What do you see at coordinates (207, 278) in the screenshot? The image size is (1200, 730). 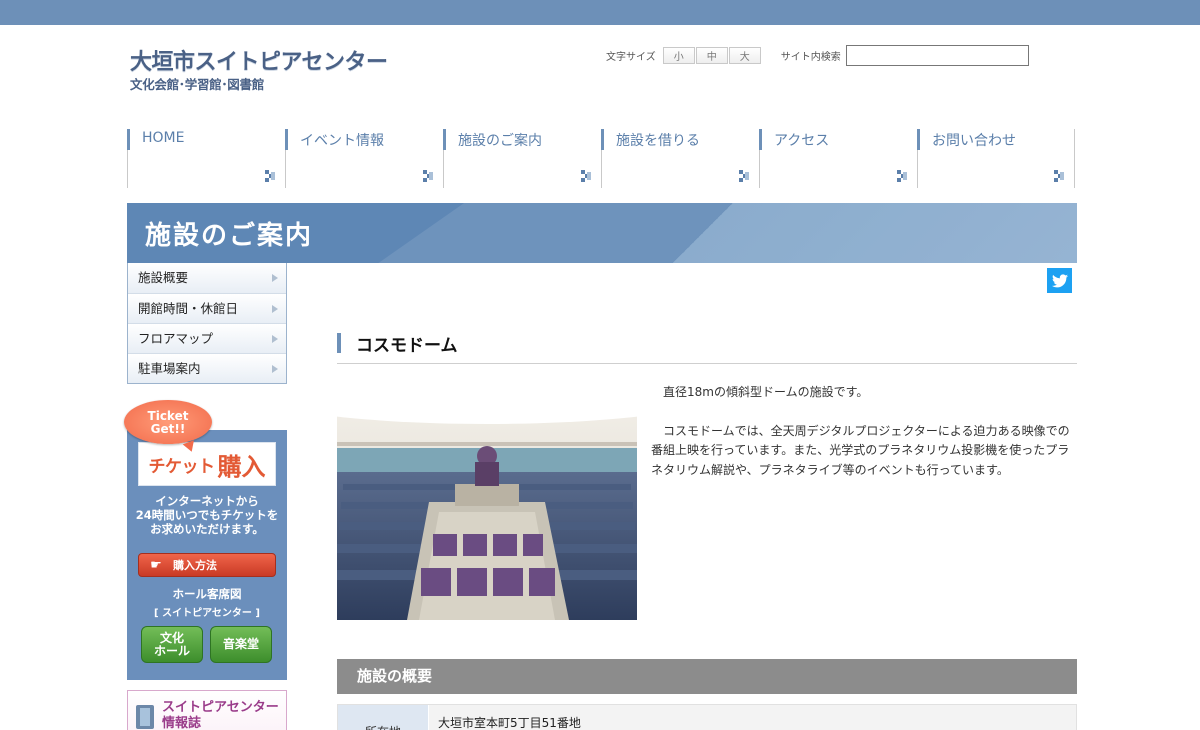 I see `sidenav-item-overview: 施設概要` at bounding box center [207, 278].